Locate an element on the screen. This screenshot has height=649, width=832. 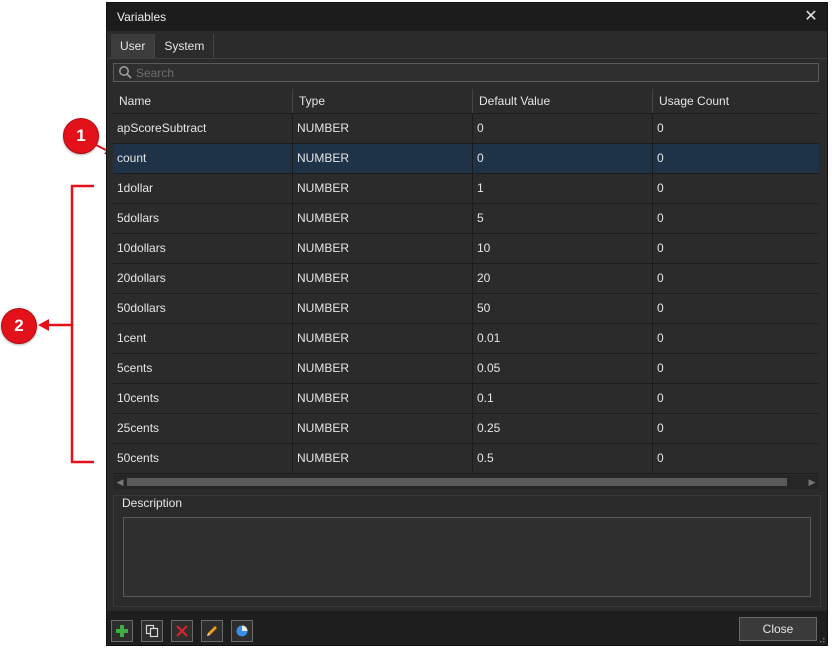
edit-icon is located at coordinates (212, 631).